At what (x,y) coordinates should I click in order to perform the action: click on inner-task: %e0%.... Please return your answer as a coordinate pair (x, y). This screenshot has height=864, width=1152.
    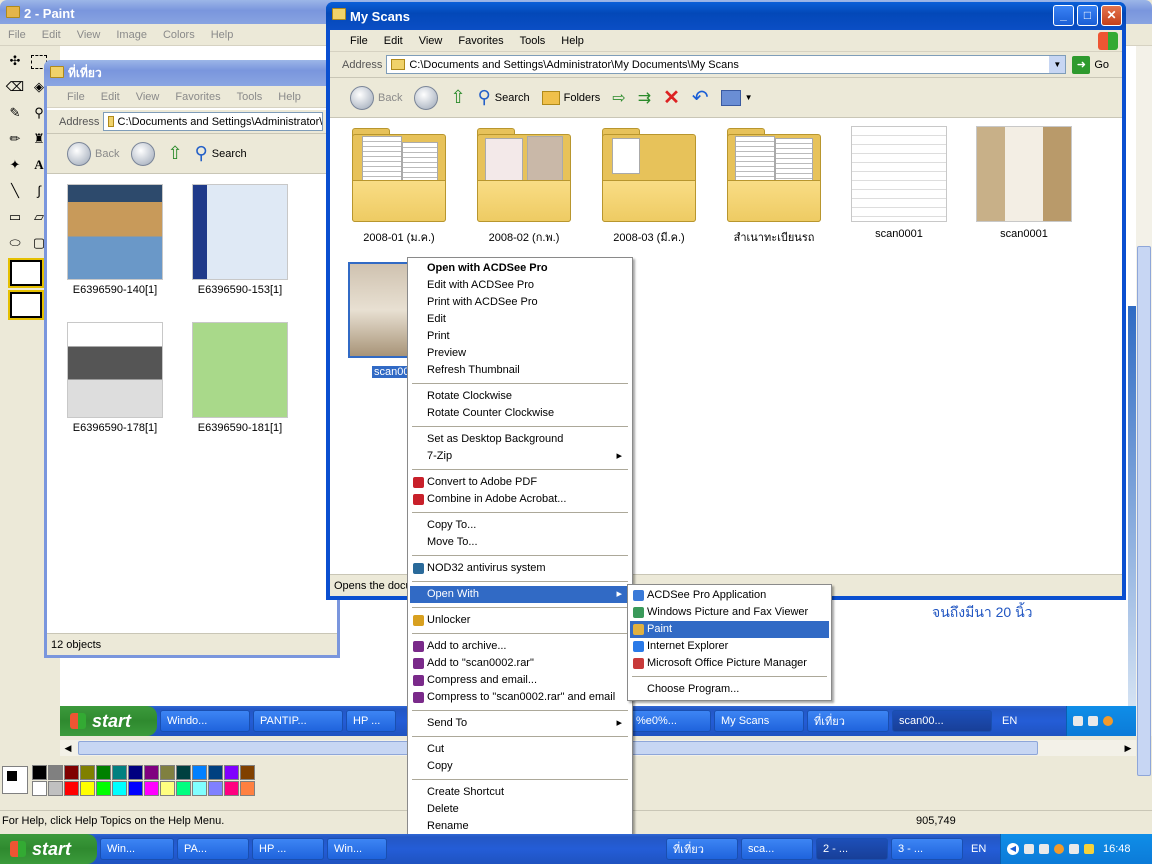
    Looking at the image, I should click on (670, 721).